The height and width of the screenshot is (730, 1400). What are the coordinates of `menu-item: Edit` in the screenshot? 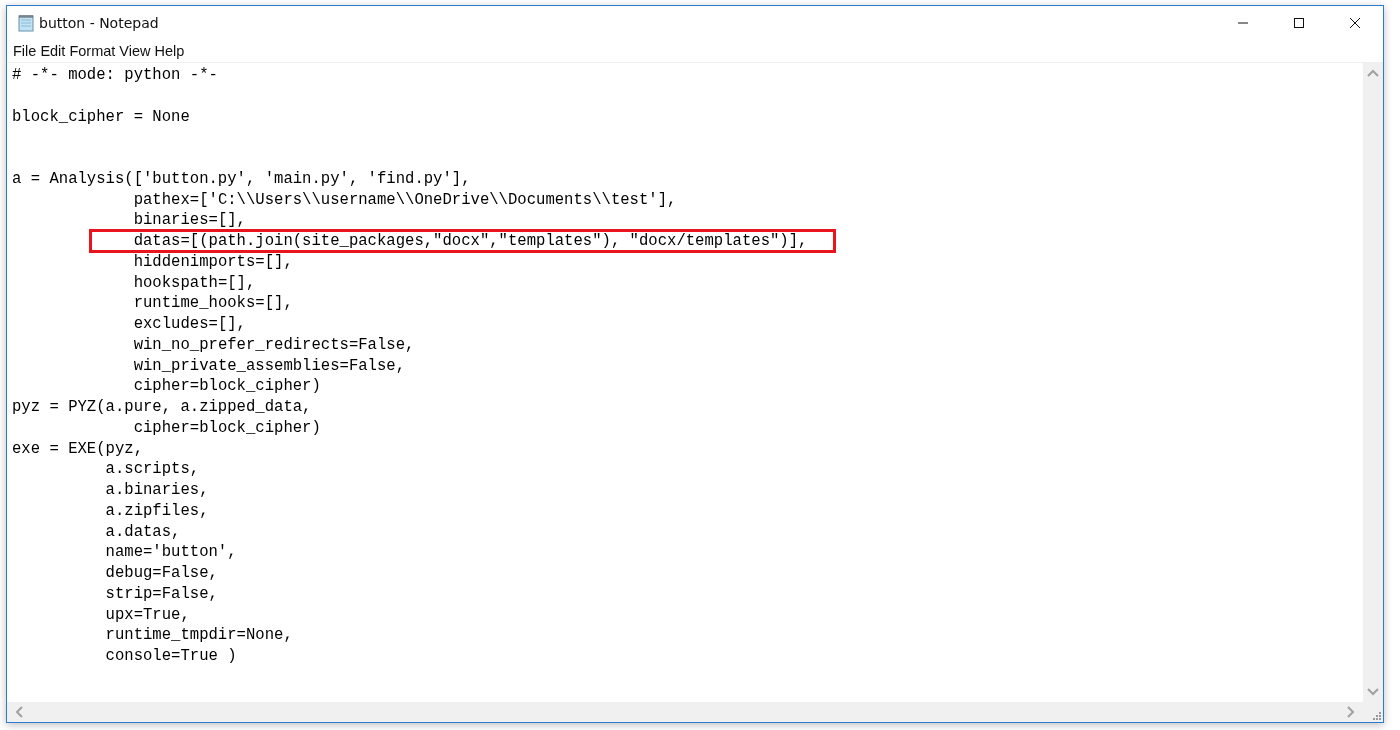 It's located at (53, 51).